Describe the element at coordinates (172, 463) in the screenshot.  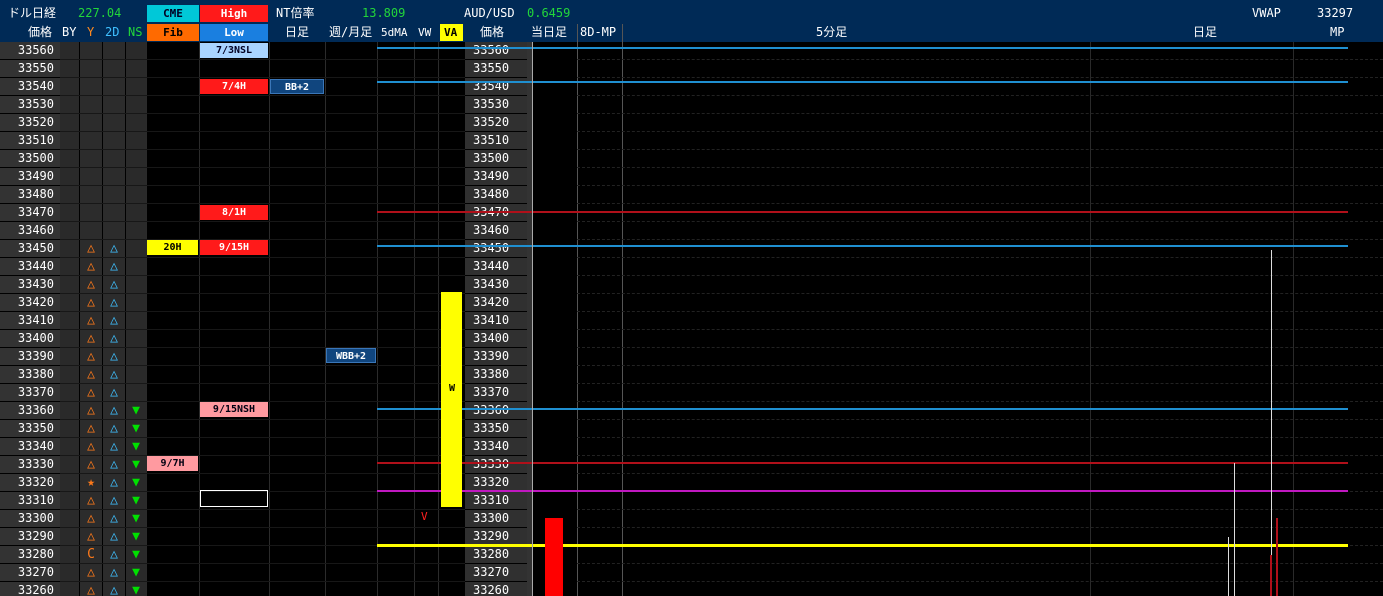
I see `tag-9-7h: 9/7H` at that location.